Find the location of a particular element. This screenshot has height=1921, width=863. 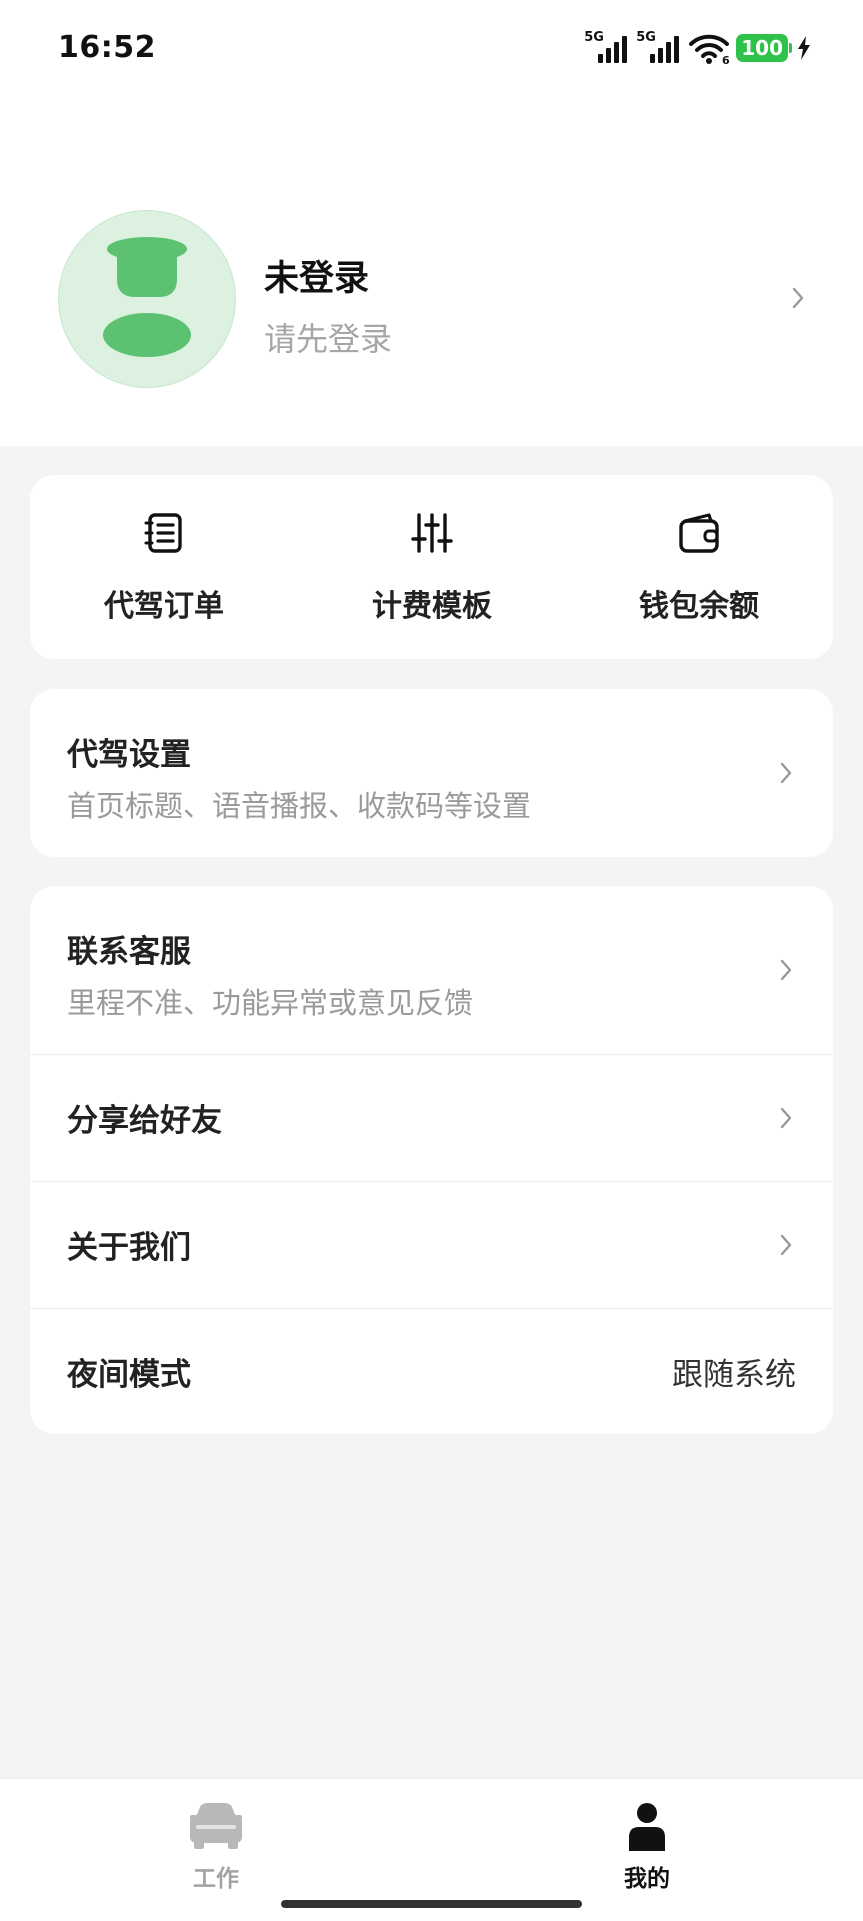

quick-action-pricing: 计费模板 is located at coordinates (432, 567).